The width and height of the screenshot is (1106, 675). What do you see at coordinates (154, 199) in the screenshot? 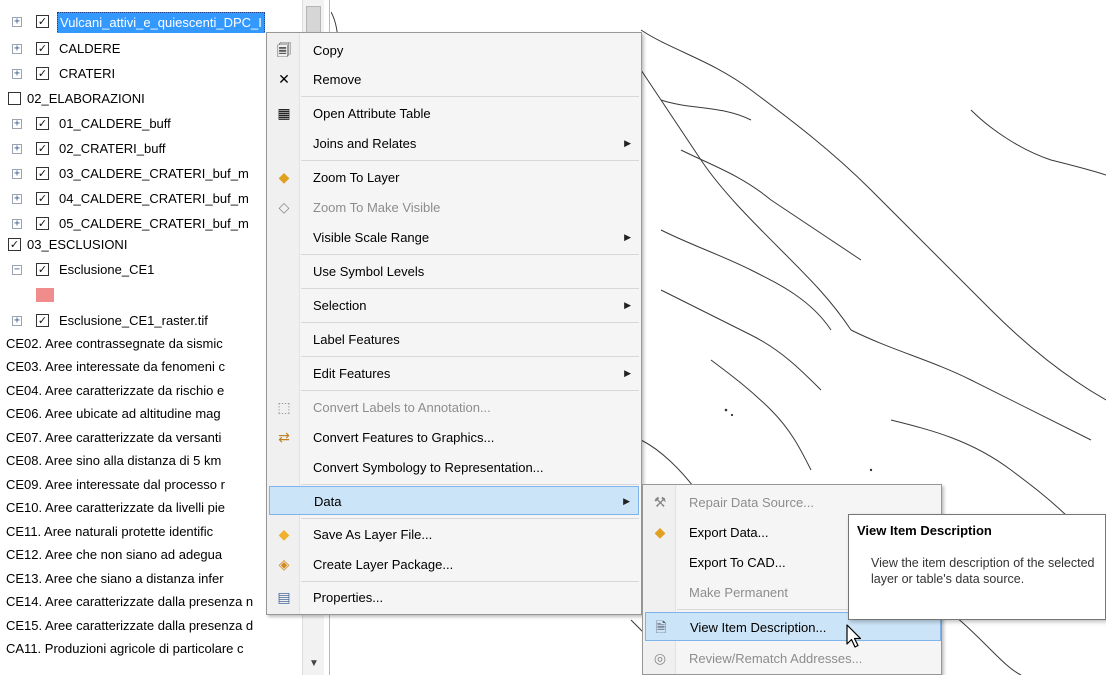
I see `layer-label: 04_CALDERE_CRATERI_buf_m` at bounding box center [154, 199].